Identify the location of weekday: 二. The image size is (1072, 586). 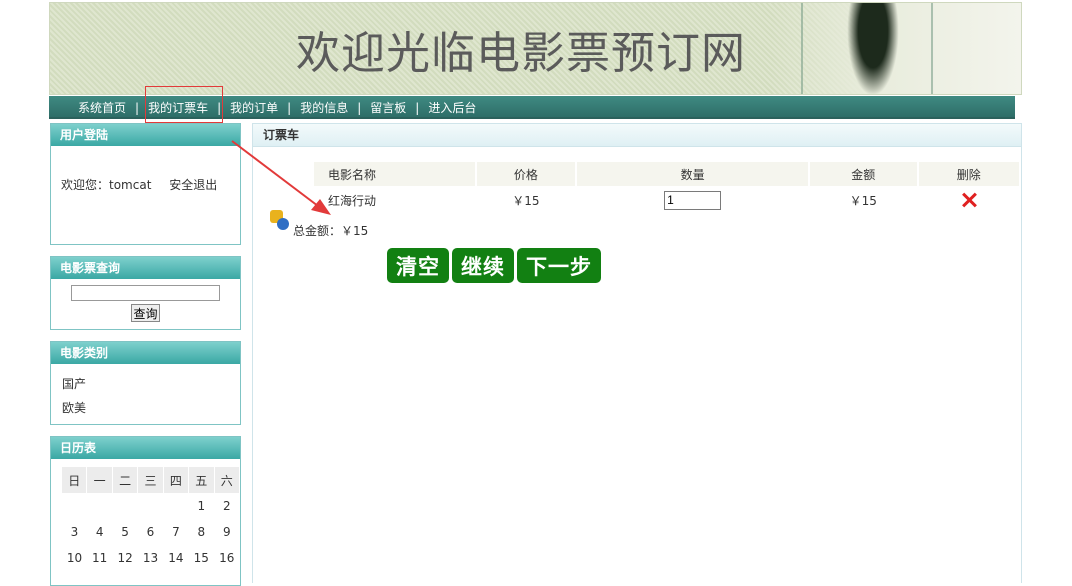
(125, 480).